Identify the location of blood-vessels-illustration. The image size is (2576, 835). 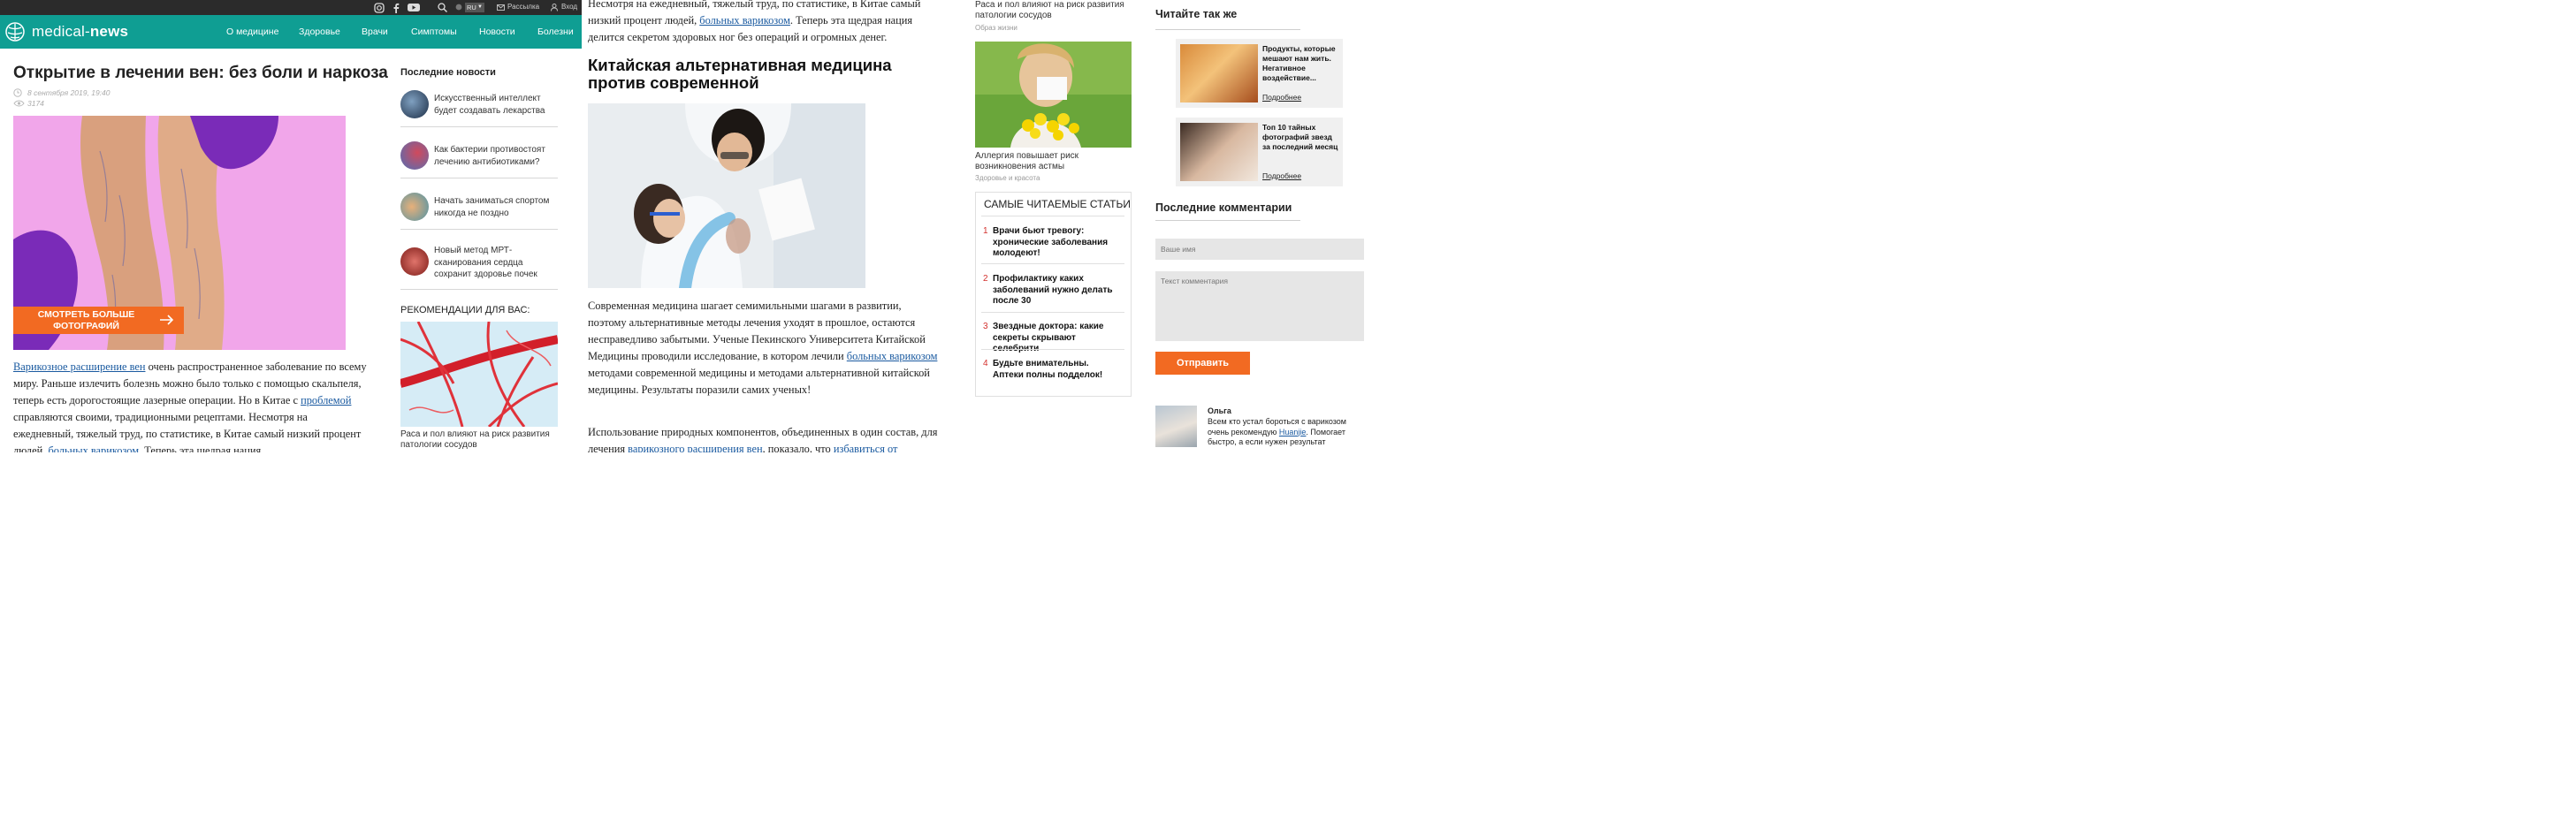
(479, 374).